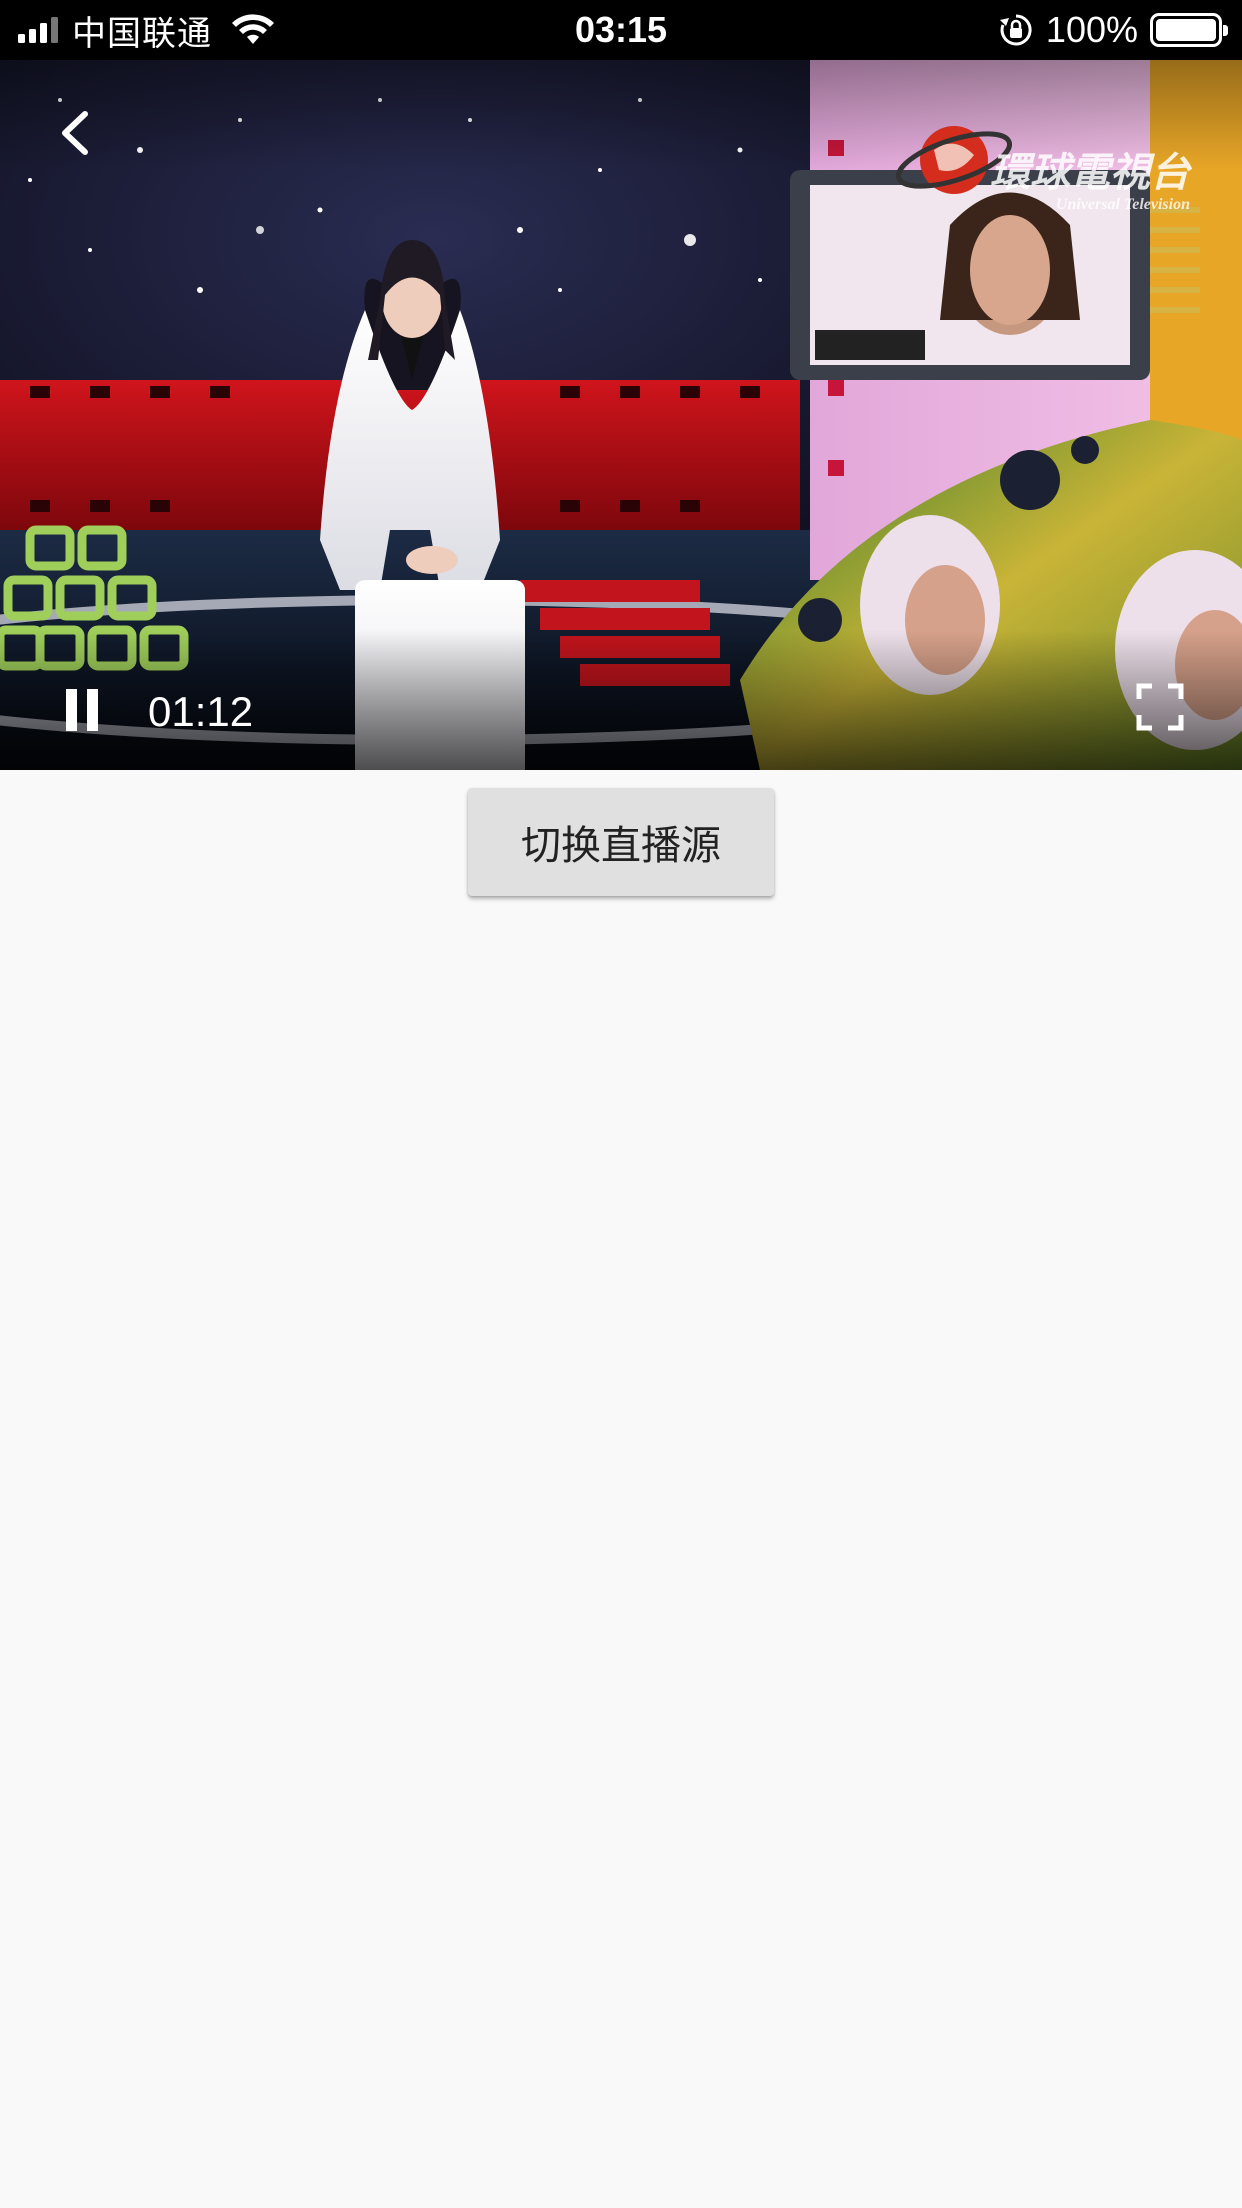 This screenshot has height=2208, width=1242. I want to click on fullscreen-icon, so click(1160, 707).